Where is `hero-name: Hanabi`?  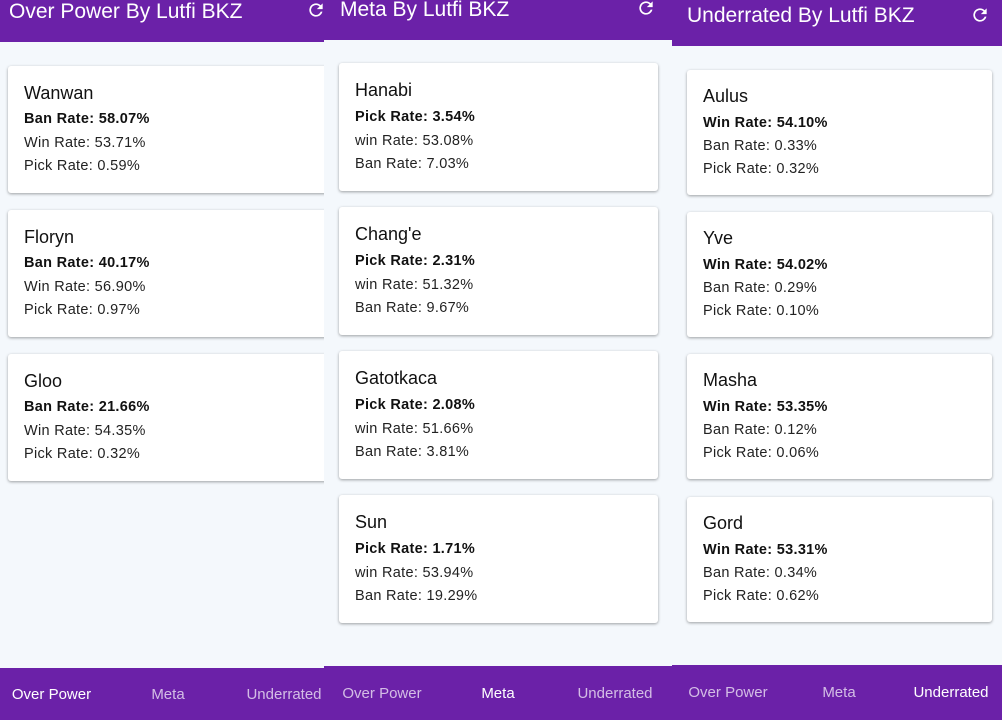 hero-name: Hanabi is located at coordinates (384, 90).